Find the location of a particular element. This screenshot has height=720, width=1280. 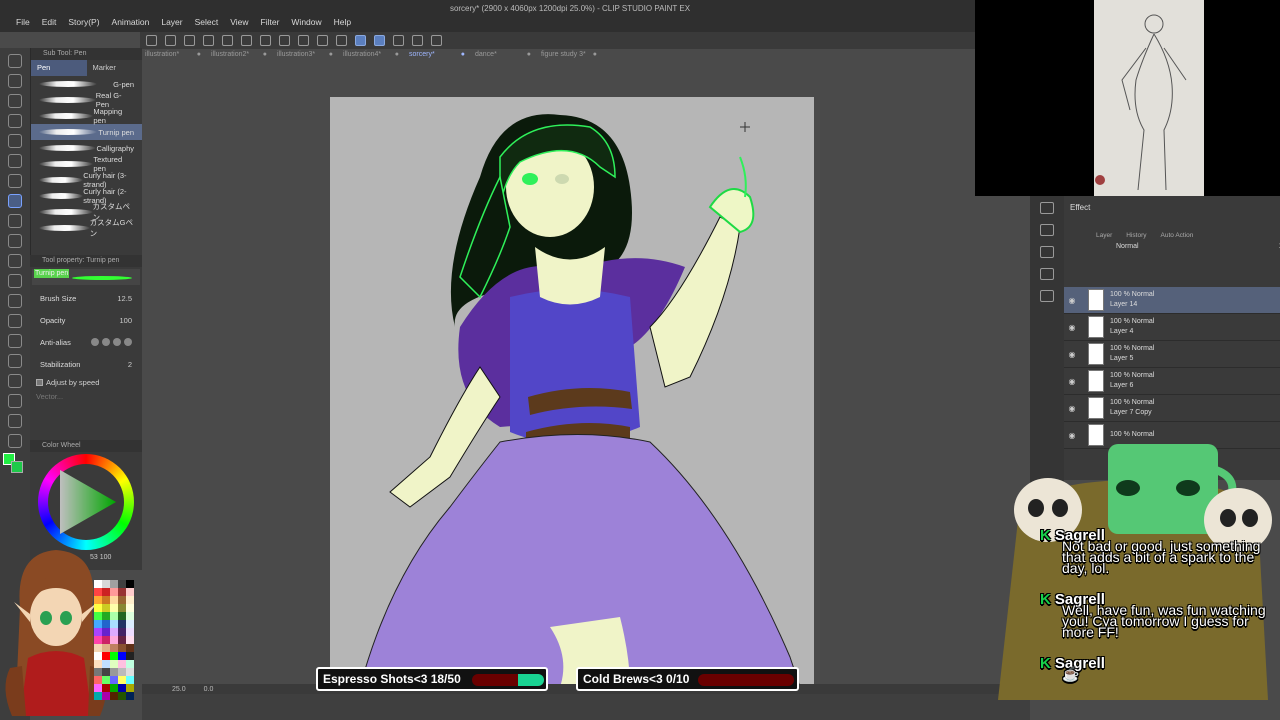

tab-illustration3: illustration3* ● is located at coordinates (305, 56).